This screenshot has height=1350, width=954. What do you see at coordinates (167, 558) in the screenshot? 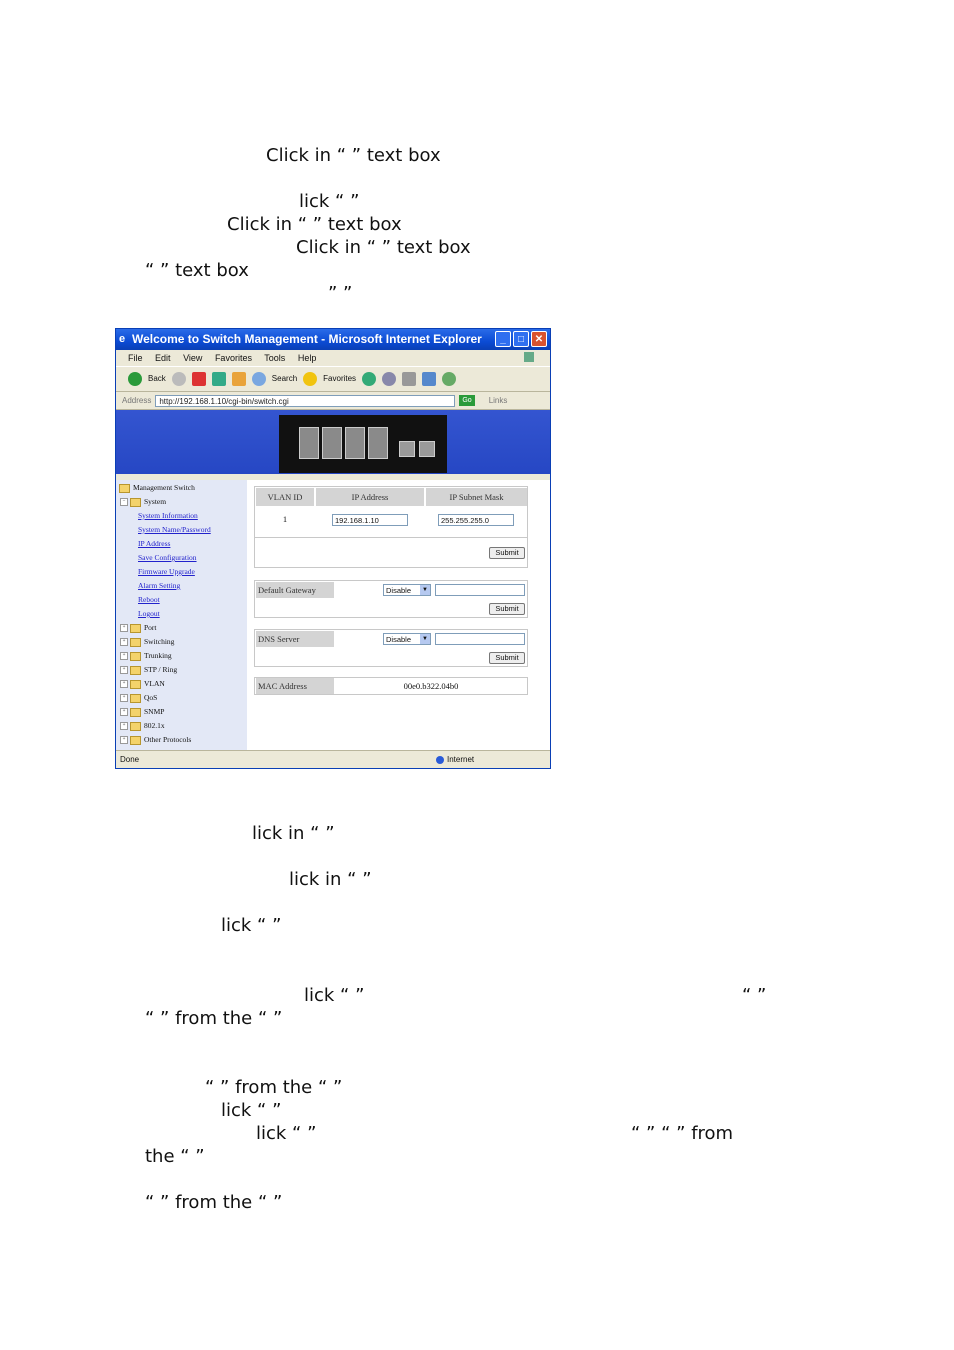
I see `nav-item-save-configuration: Save Configuration` at bounding box center [167, 558].